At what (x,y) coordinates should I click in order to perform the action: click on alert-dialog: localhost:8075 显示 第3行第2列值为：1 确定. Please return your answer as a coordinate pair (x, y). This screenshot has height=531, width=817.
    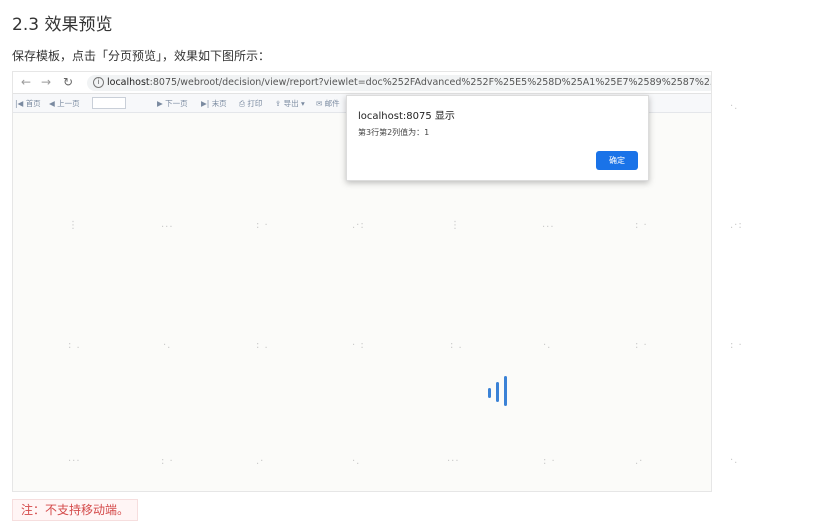
    Looking at the image, I should click on (497, 138).